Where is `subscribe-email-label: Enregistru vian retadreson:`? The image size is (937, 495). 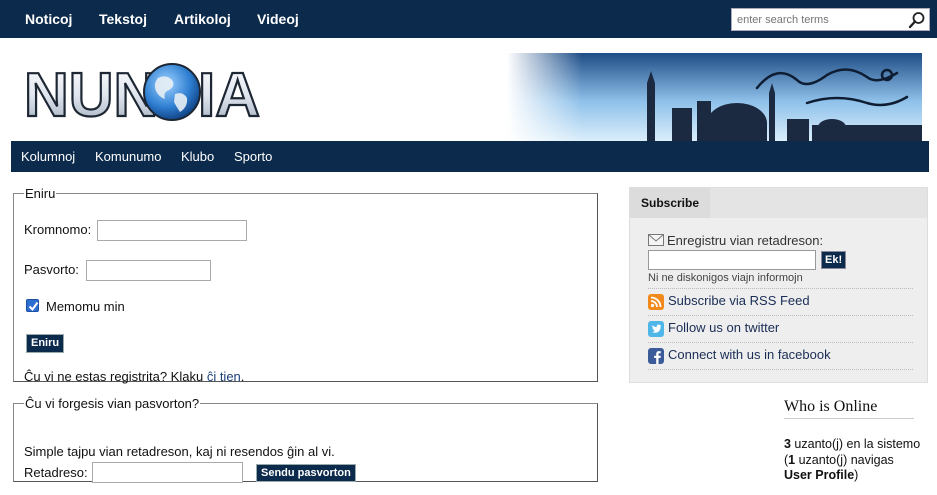
subscribe-email-label: Enregistru vian retadreson: is located at coordinates (745, 240).